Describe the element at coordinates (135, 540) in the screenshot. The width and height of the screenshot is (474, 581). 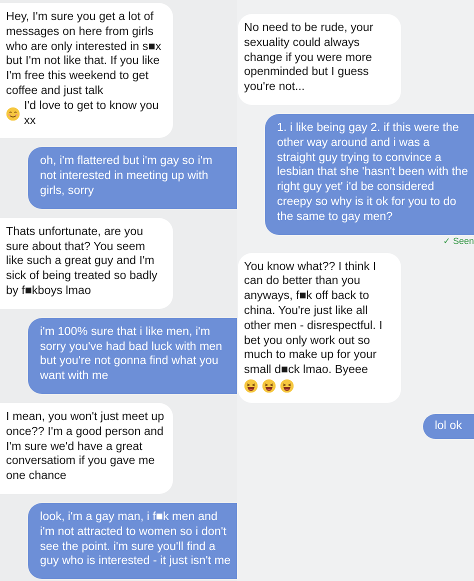
I see `message-text: look, i'm a gay man, i f■k men and i'm not attracted to women so i don't see the point. i'm sure you'll find a guy who is interested - it just isn't me` at that location.